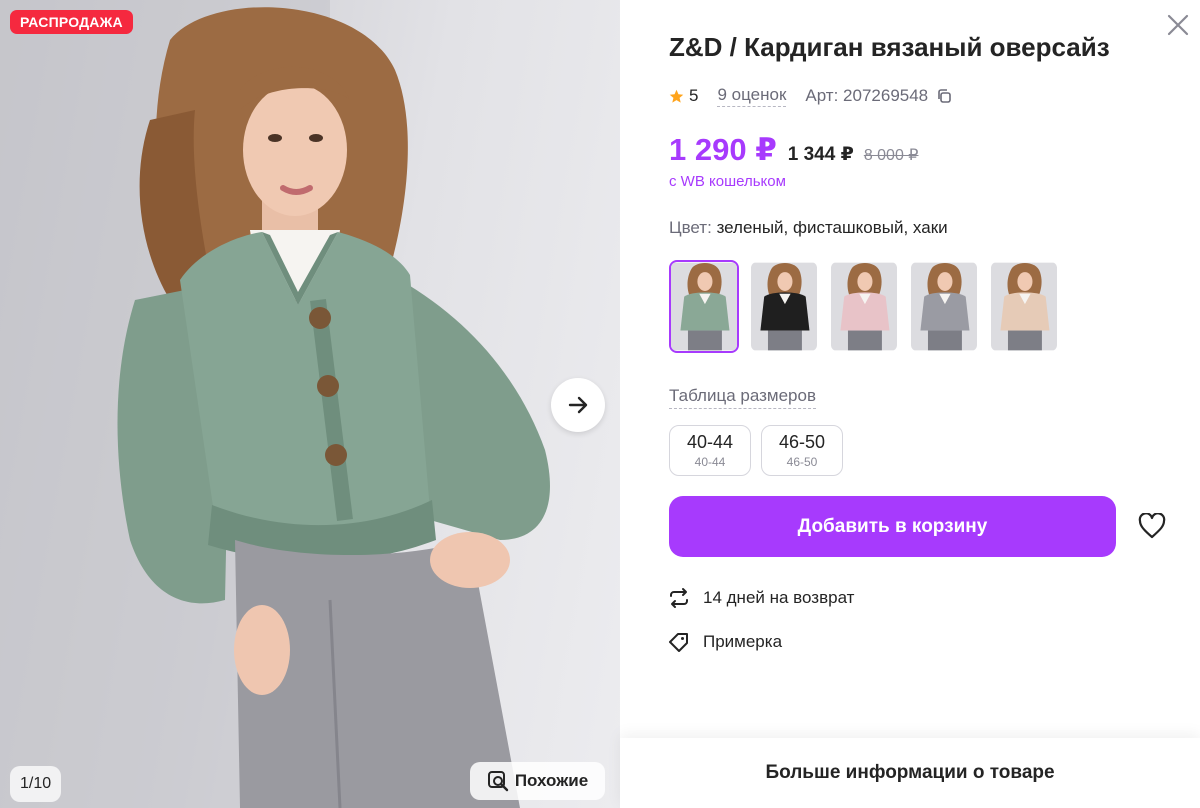 Image resolution: width=1200 pixels, height=808 pixels. I want to click on rating-row: 5 9 оценок Арт: 207269548, so click(810, 96).